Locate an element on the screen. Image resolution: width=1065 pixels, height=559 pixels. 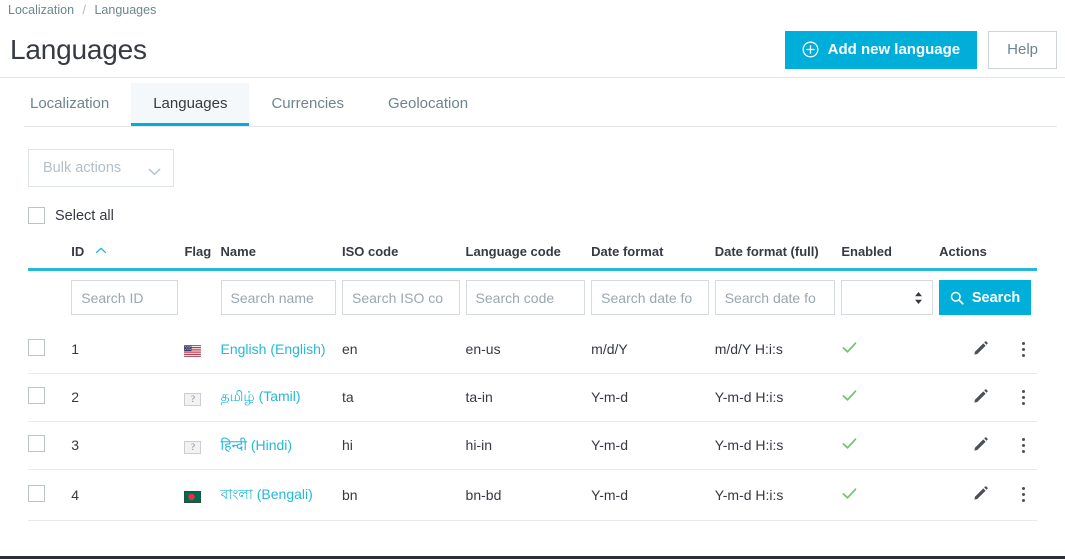
header-language-code: Language code is located at coordinates (528, 257).